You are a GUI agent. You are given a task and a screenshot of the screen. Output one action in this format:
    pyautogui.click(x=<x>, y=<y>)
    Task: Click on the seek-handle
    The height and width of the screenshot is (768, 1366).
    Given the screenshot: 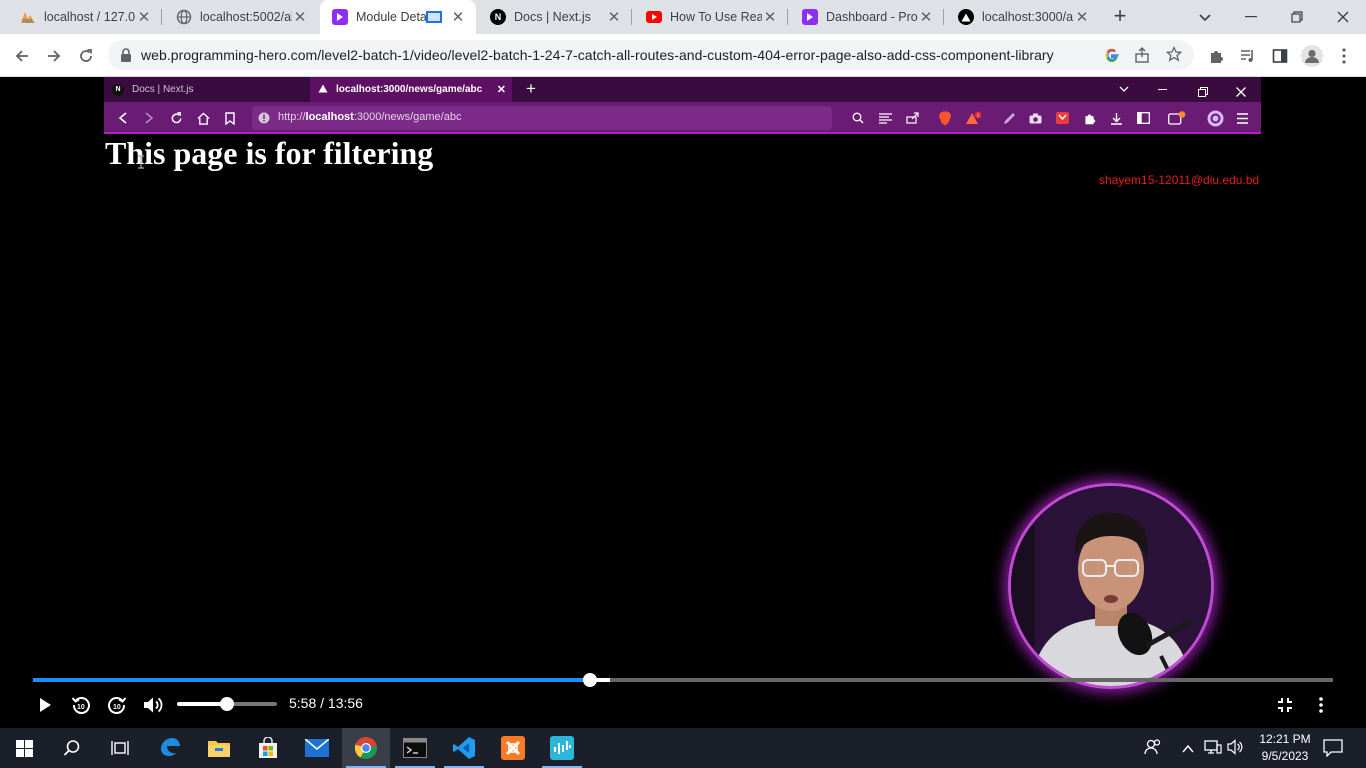 What is the action you would take?
    pyautogui.click(x=589, y=680)
    